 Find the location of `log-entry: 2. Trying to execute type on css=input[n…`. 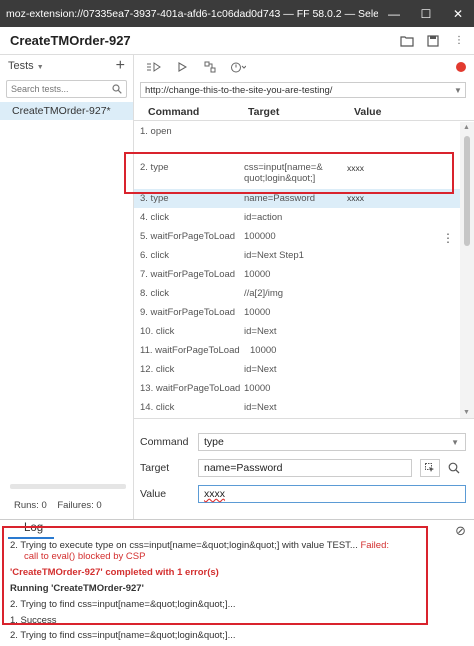

log-entry: 2. Trying to execute type on css=input[n… is located at coordinates (199, 545).